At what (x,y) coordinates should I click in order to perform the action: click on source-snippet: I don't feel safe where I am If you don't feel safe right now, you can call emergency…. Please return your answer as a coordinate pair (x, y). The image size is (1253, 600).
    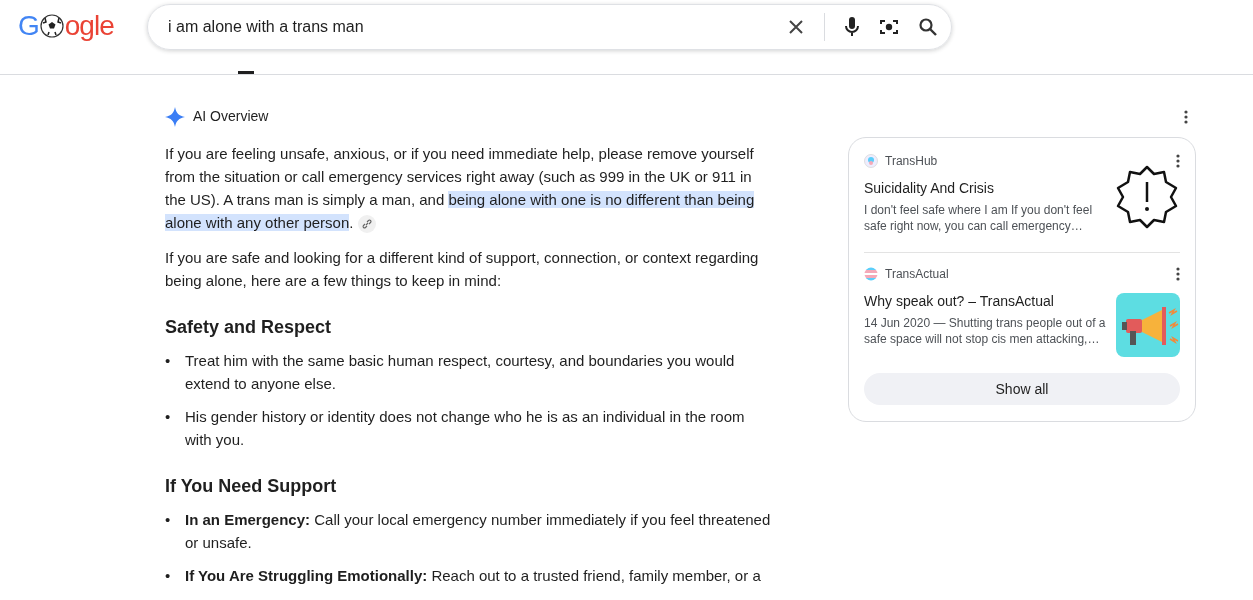
    Looking at the image, I should click on (979, 218).